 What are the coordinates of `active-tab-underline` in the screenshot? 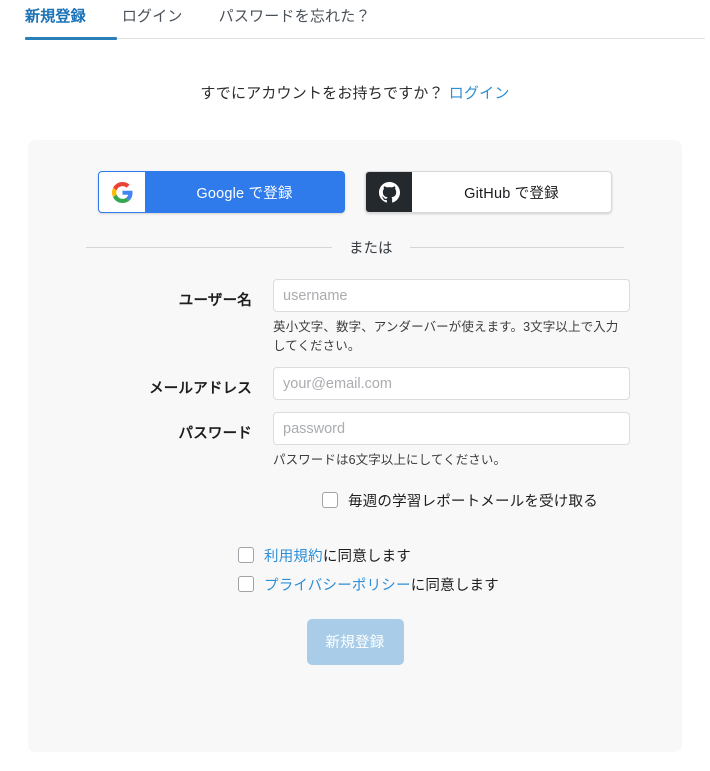 It's located at (71, 38).